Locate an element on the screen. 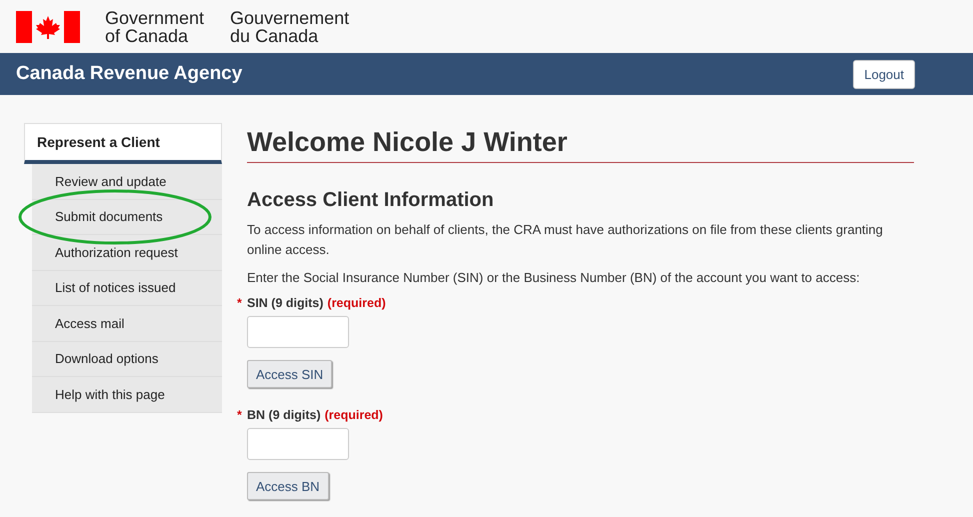 The width and height of the screenshot is (973, 517). sidebar-link: Submit documents is located at coordinates (109, 216).